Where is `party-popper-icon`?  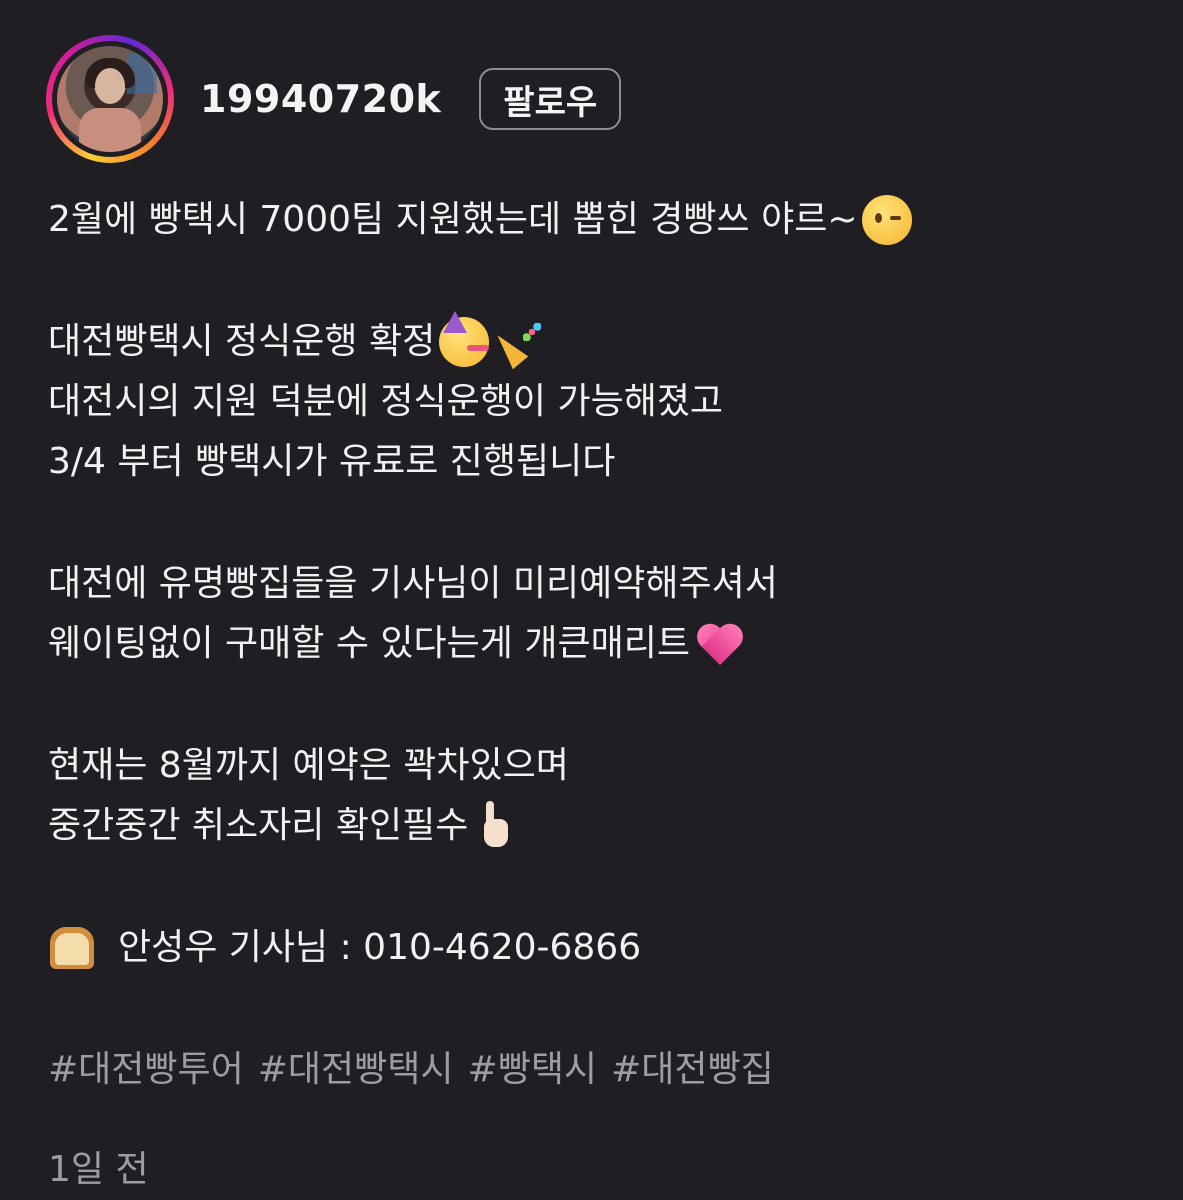 party-popper-icon is located at coordinates (520, 342).